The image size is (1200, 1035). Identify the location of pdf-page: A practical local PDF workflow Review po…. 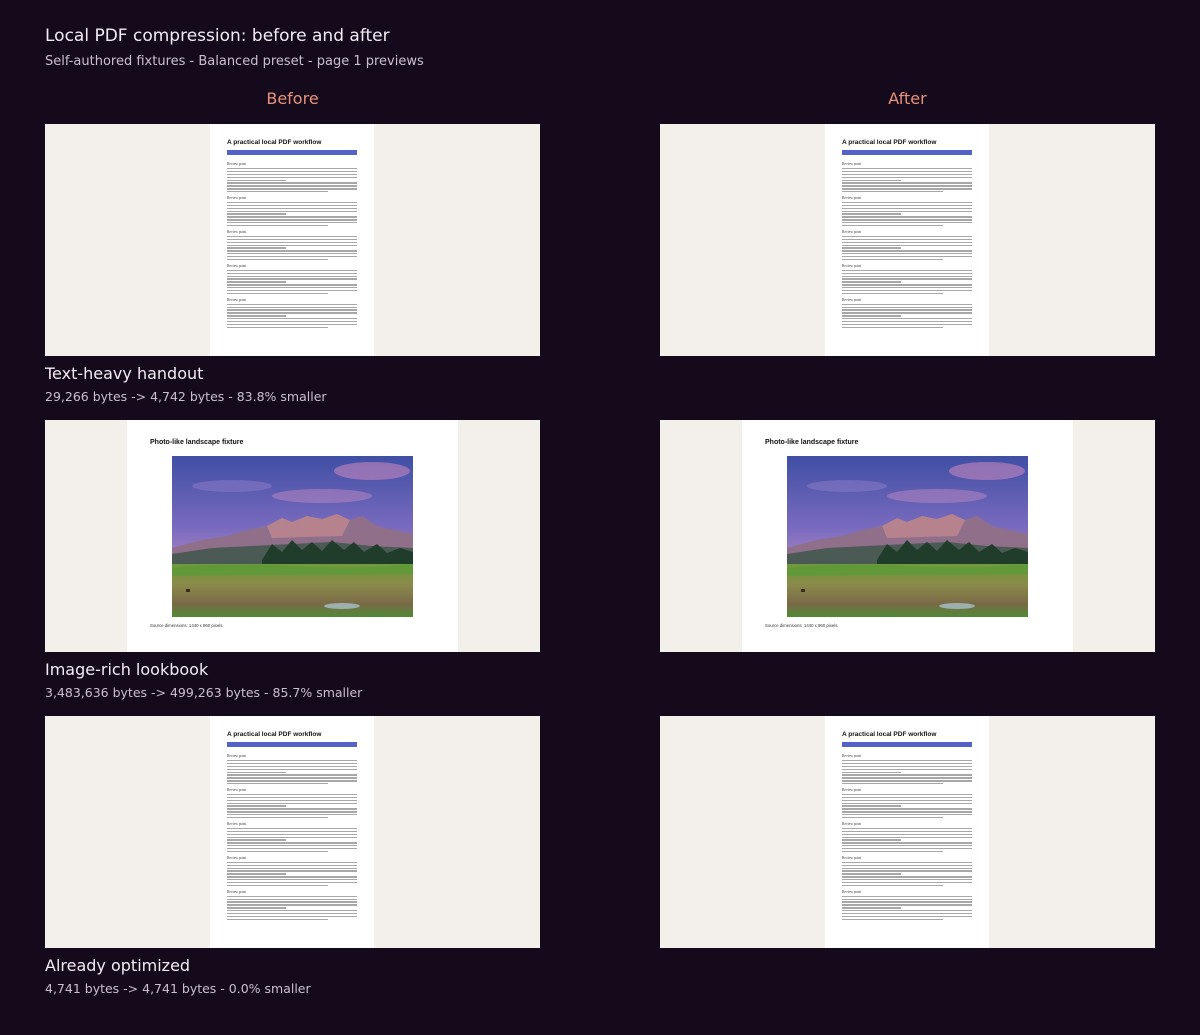
(907, 240).